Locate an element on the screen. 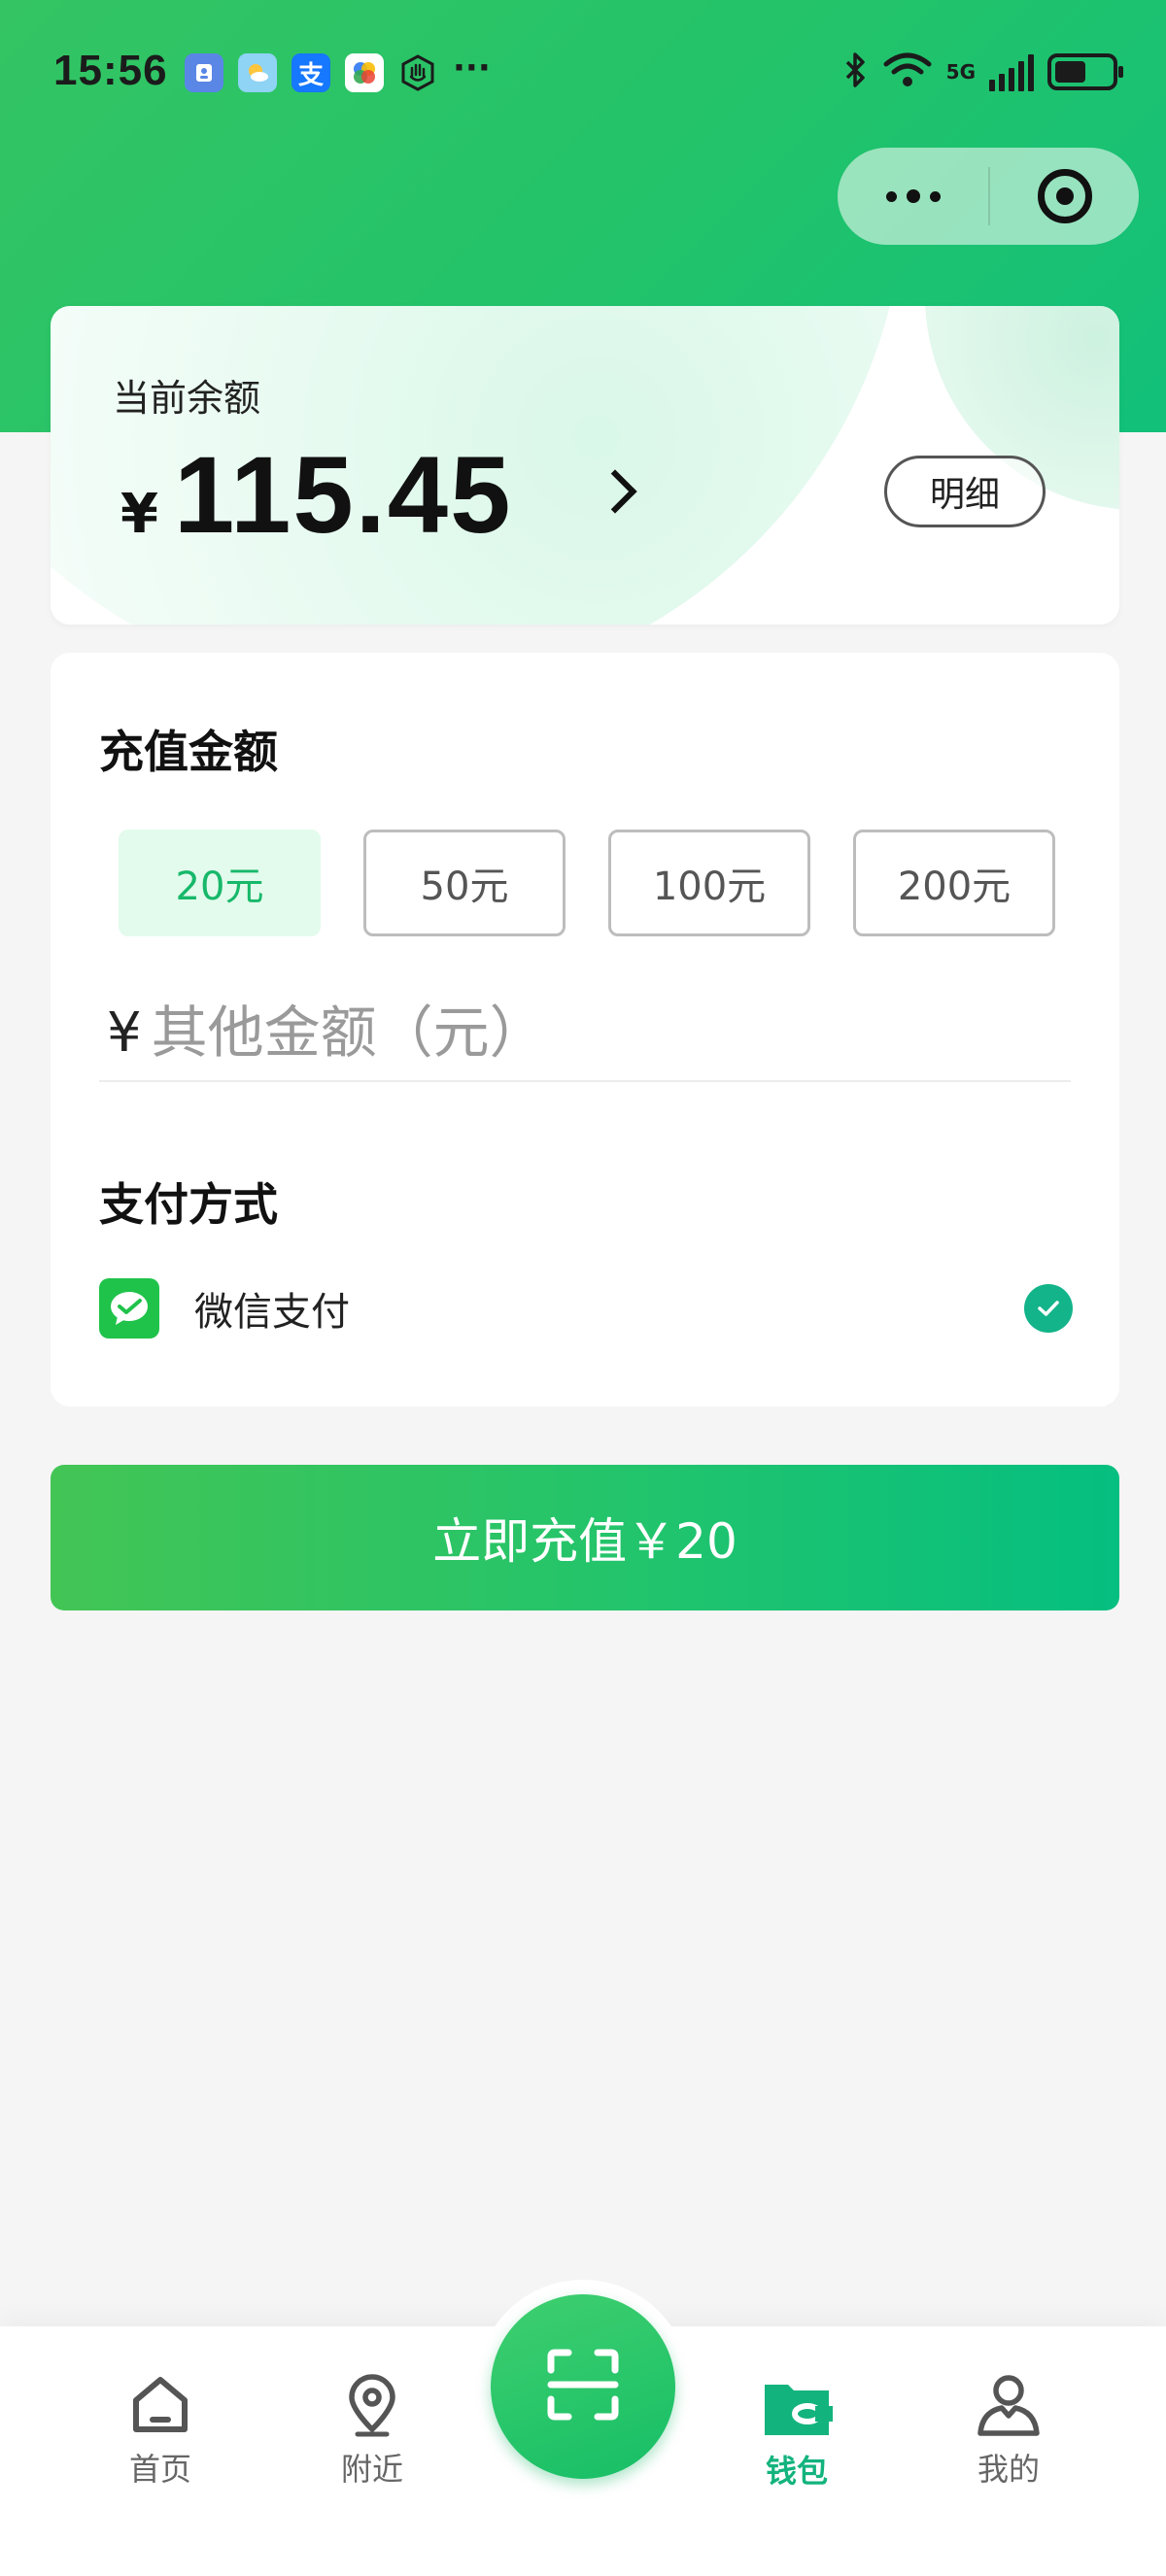 The image size is (1166, 2576). wifi-icon is located at coordinates (907, 72).